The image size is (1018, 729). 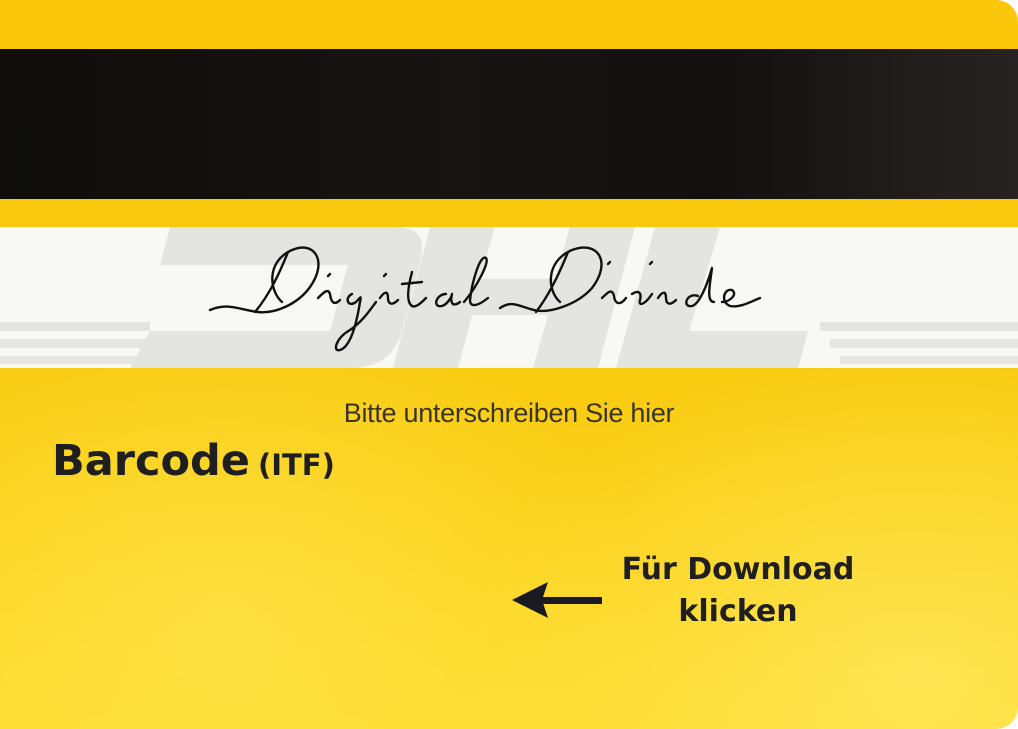 I want to click on download-label-line2: klicken, so click(x=738, y=611).